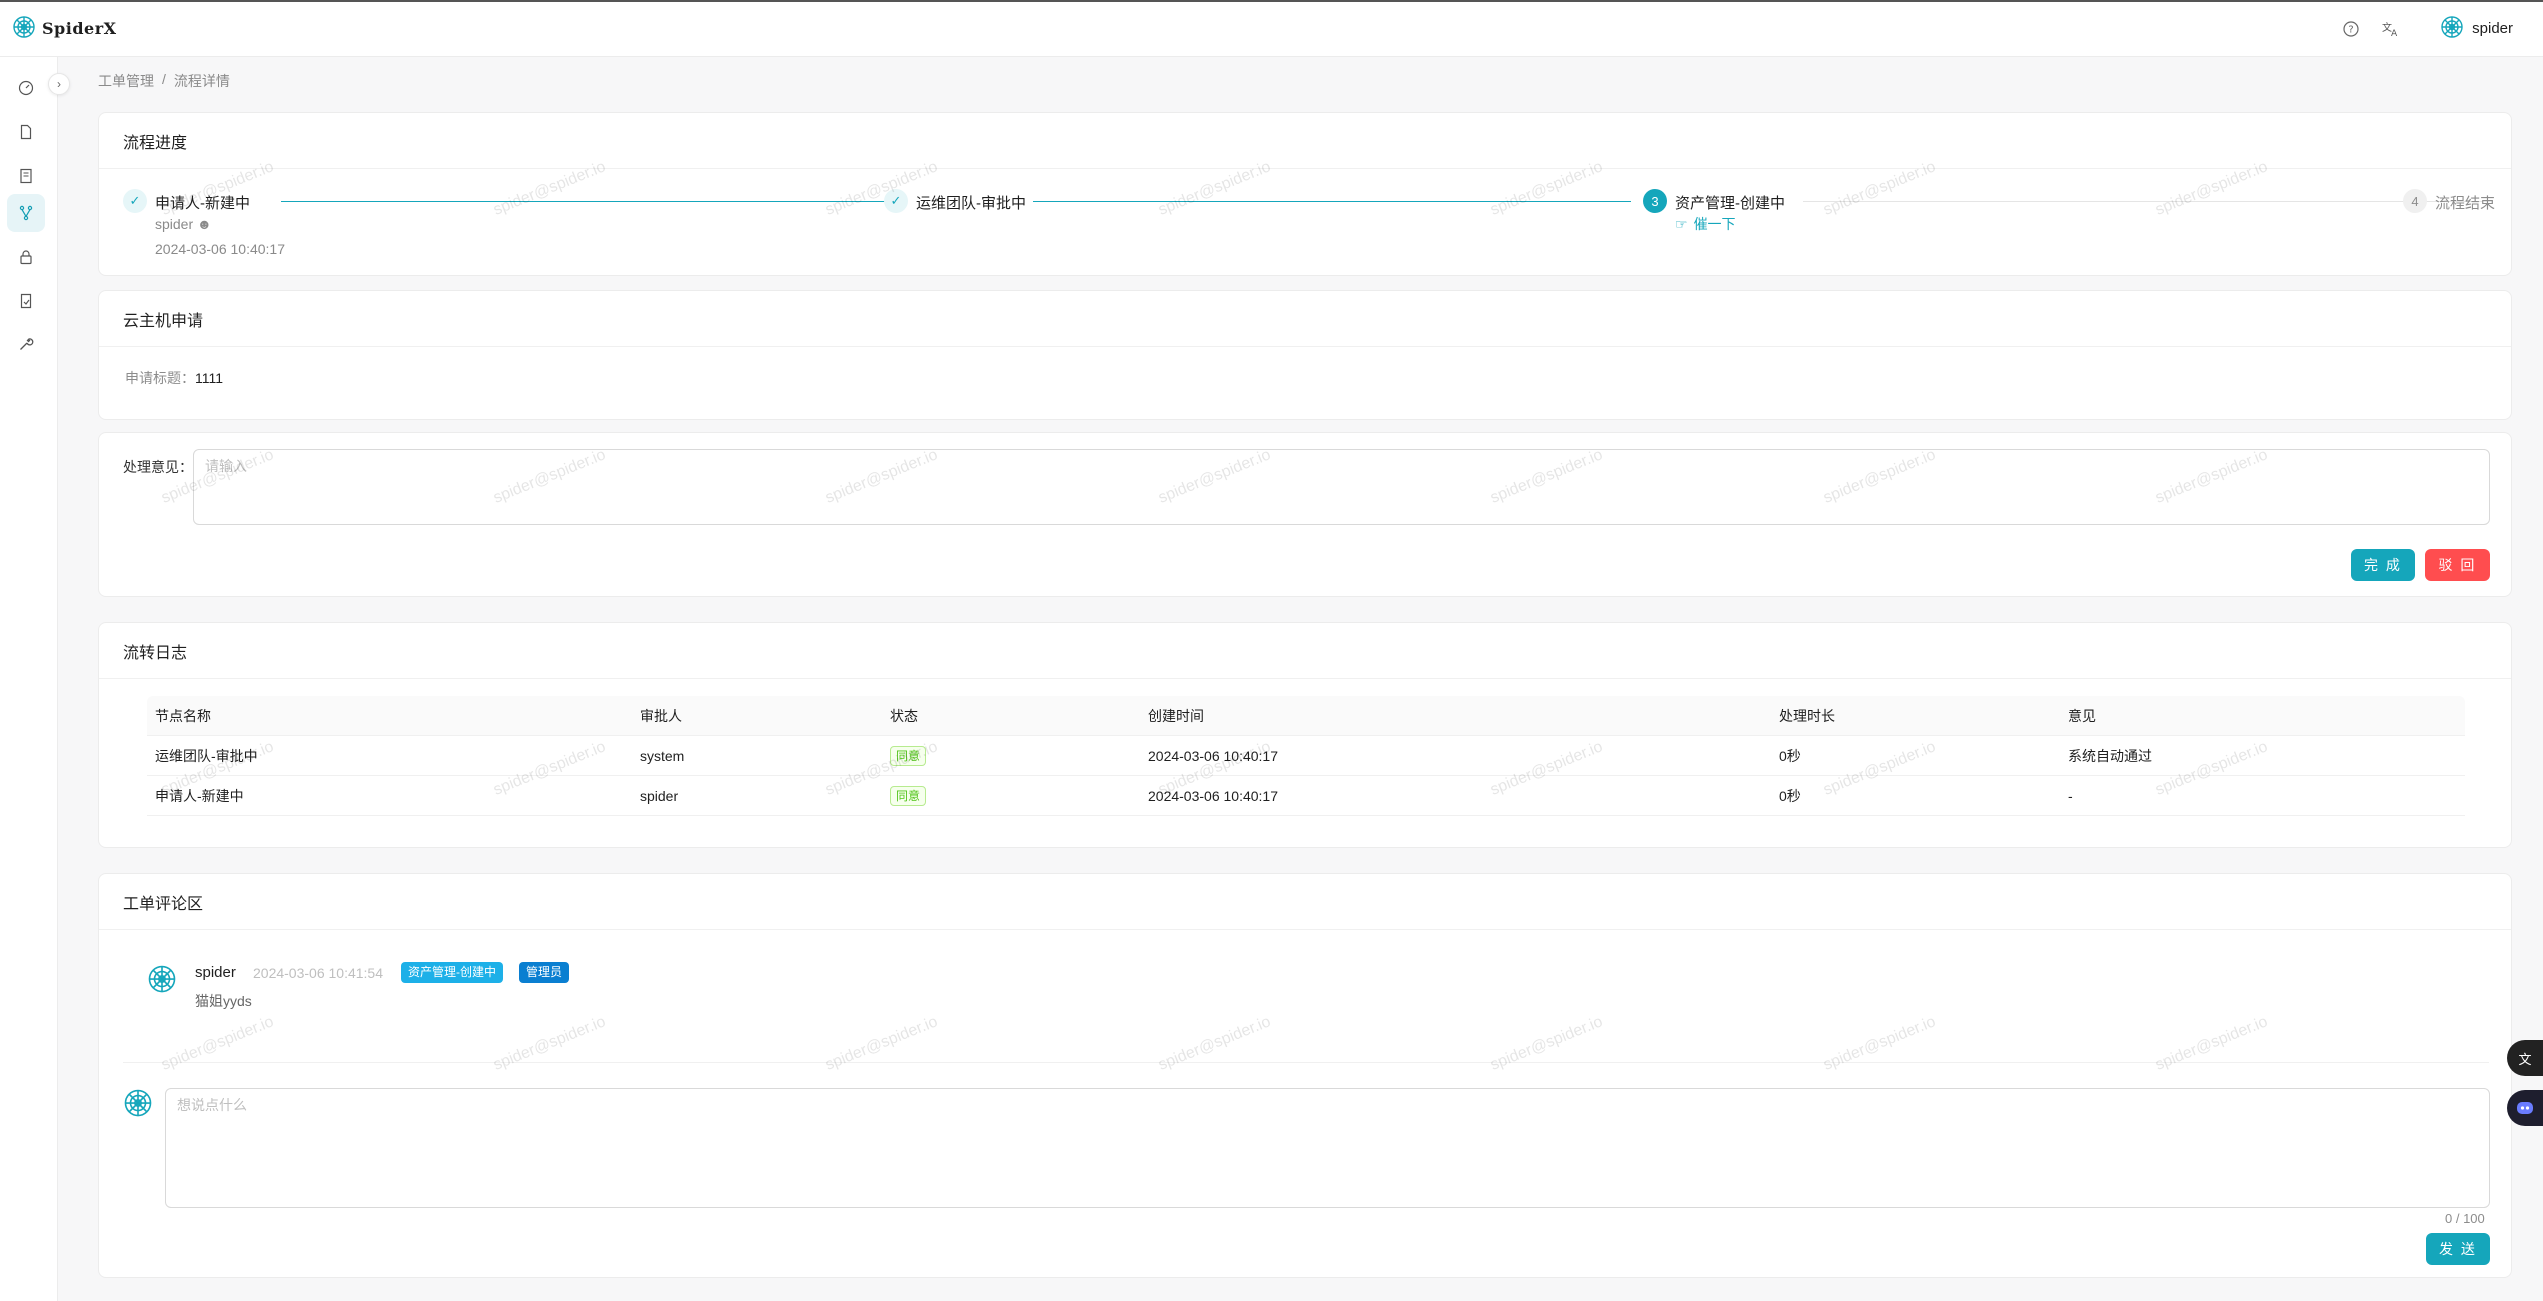 The width and height of the screenshot is (2543, 1301). What do you see at coordinates (2492, 28) in the screenshot?
I see `user-name: spider` at bounding box center [2492, 28].